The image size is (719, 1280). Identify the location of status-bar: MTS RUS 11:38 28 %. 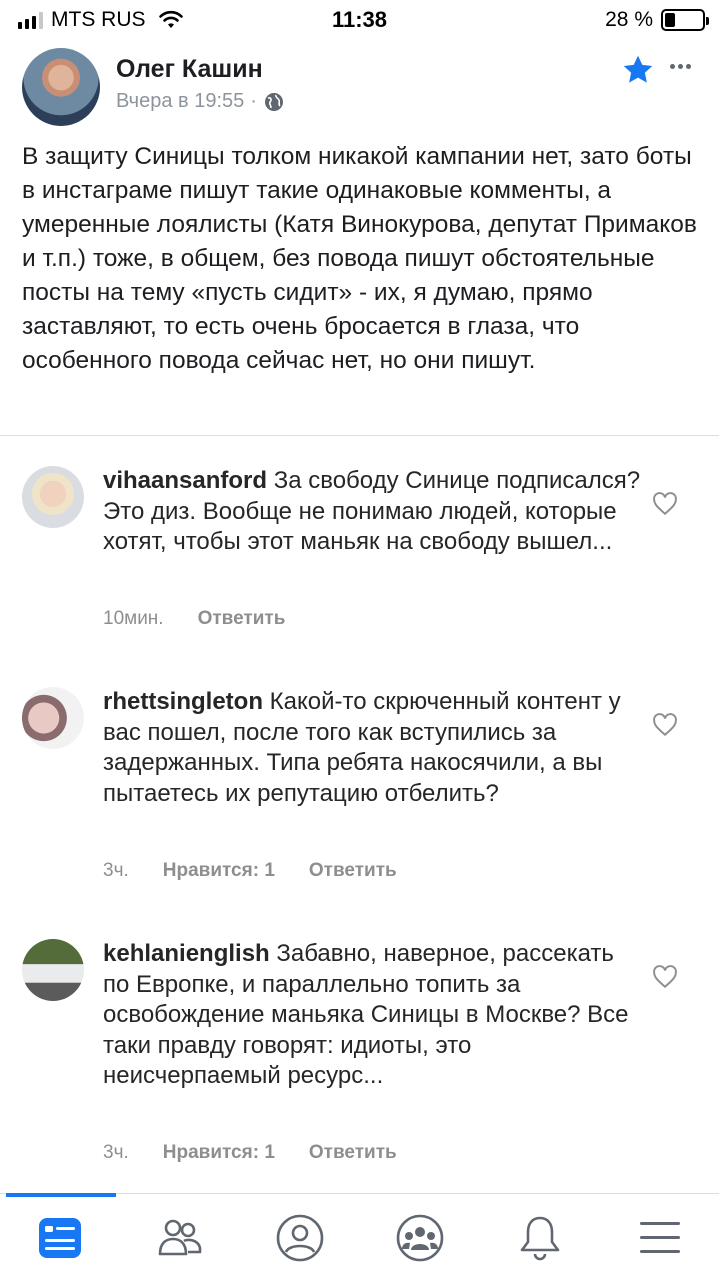
(359, 20).